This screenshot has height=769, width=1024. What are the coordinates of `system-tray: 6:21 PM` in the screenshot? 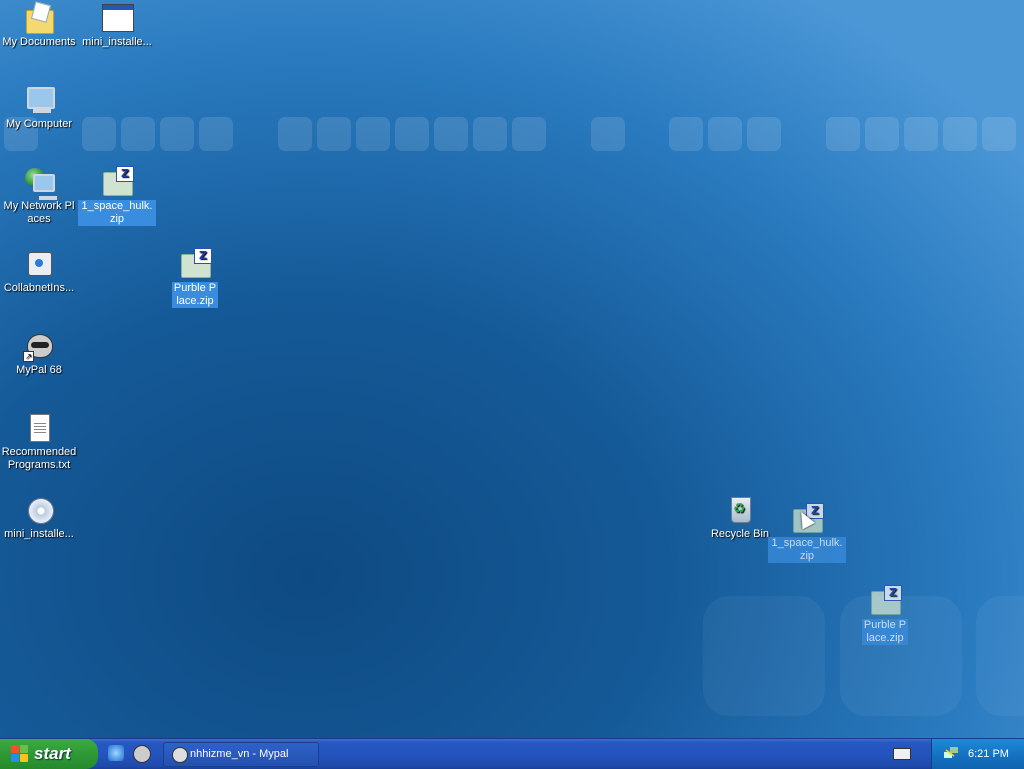 It's located at (977, 754).